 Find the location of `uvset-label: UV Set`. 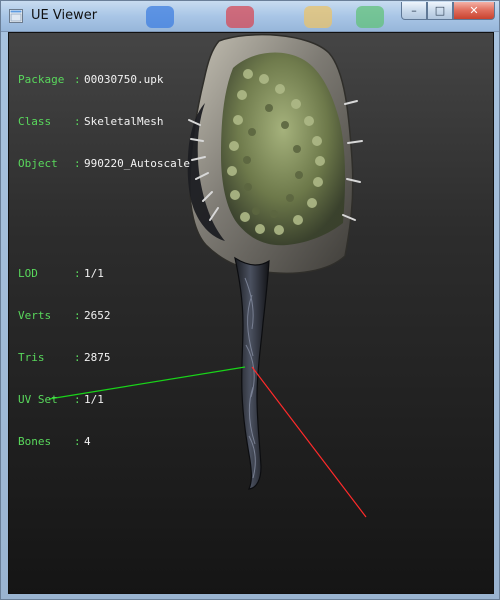

uvset-label: UV Set is located at coordinates (38, 399).